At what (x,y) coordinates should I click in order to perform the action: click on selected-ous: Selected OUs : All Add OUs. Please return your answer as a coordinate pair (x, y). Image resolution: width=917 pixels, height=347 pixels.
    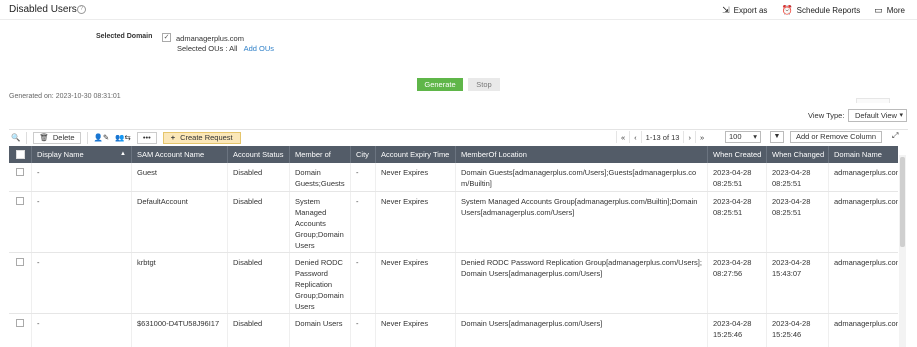
    Looking at the image, I should click on (225, 48).